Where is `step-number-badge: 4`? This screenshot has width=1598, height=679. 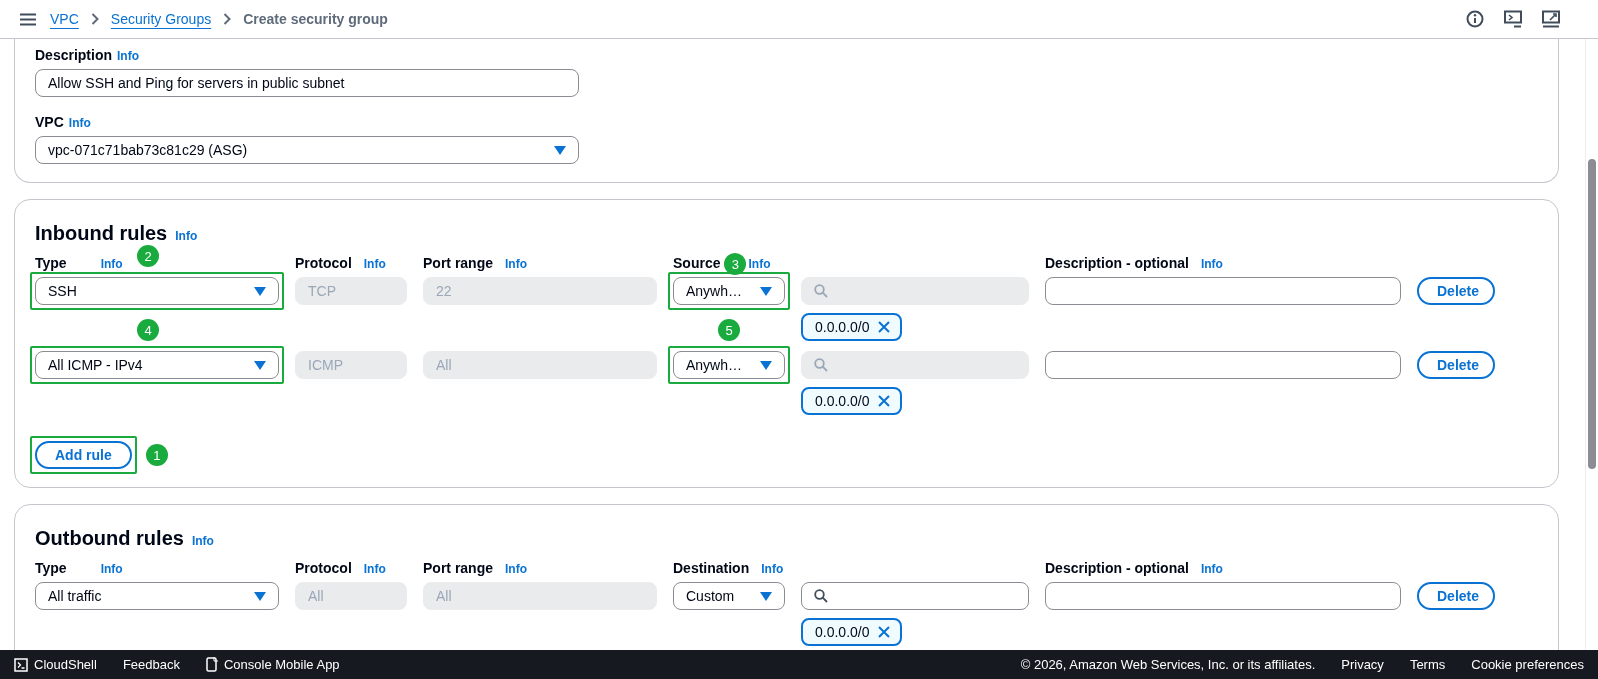
step-number-badge: 4 is located at coordinates (148, 330).